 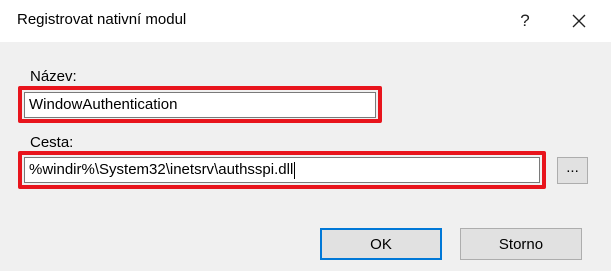 What do you see at coordinates (525, 21) in the screenshot?
I see `help-button: ?` at bounding box center [525, 21].